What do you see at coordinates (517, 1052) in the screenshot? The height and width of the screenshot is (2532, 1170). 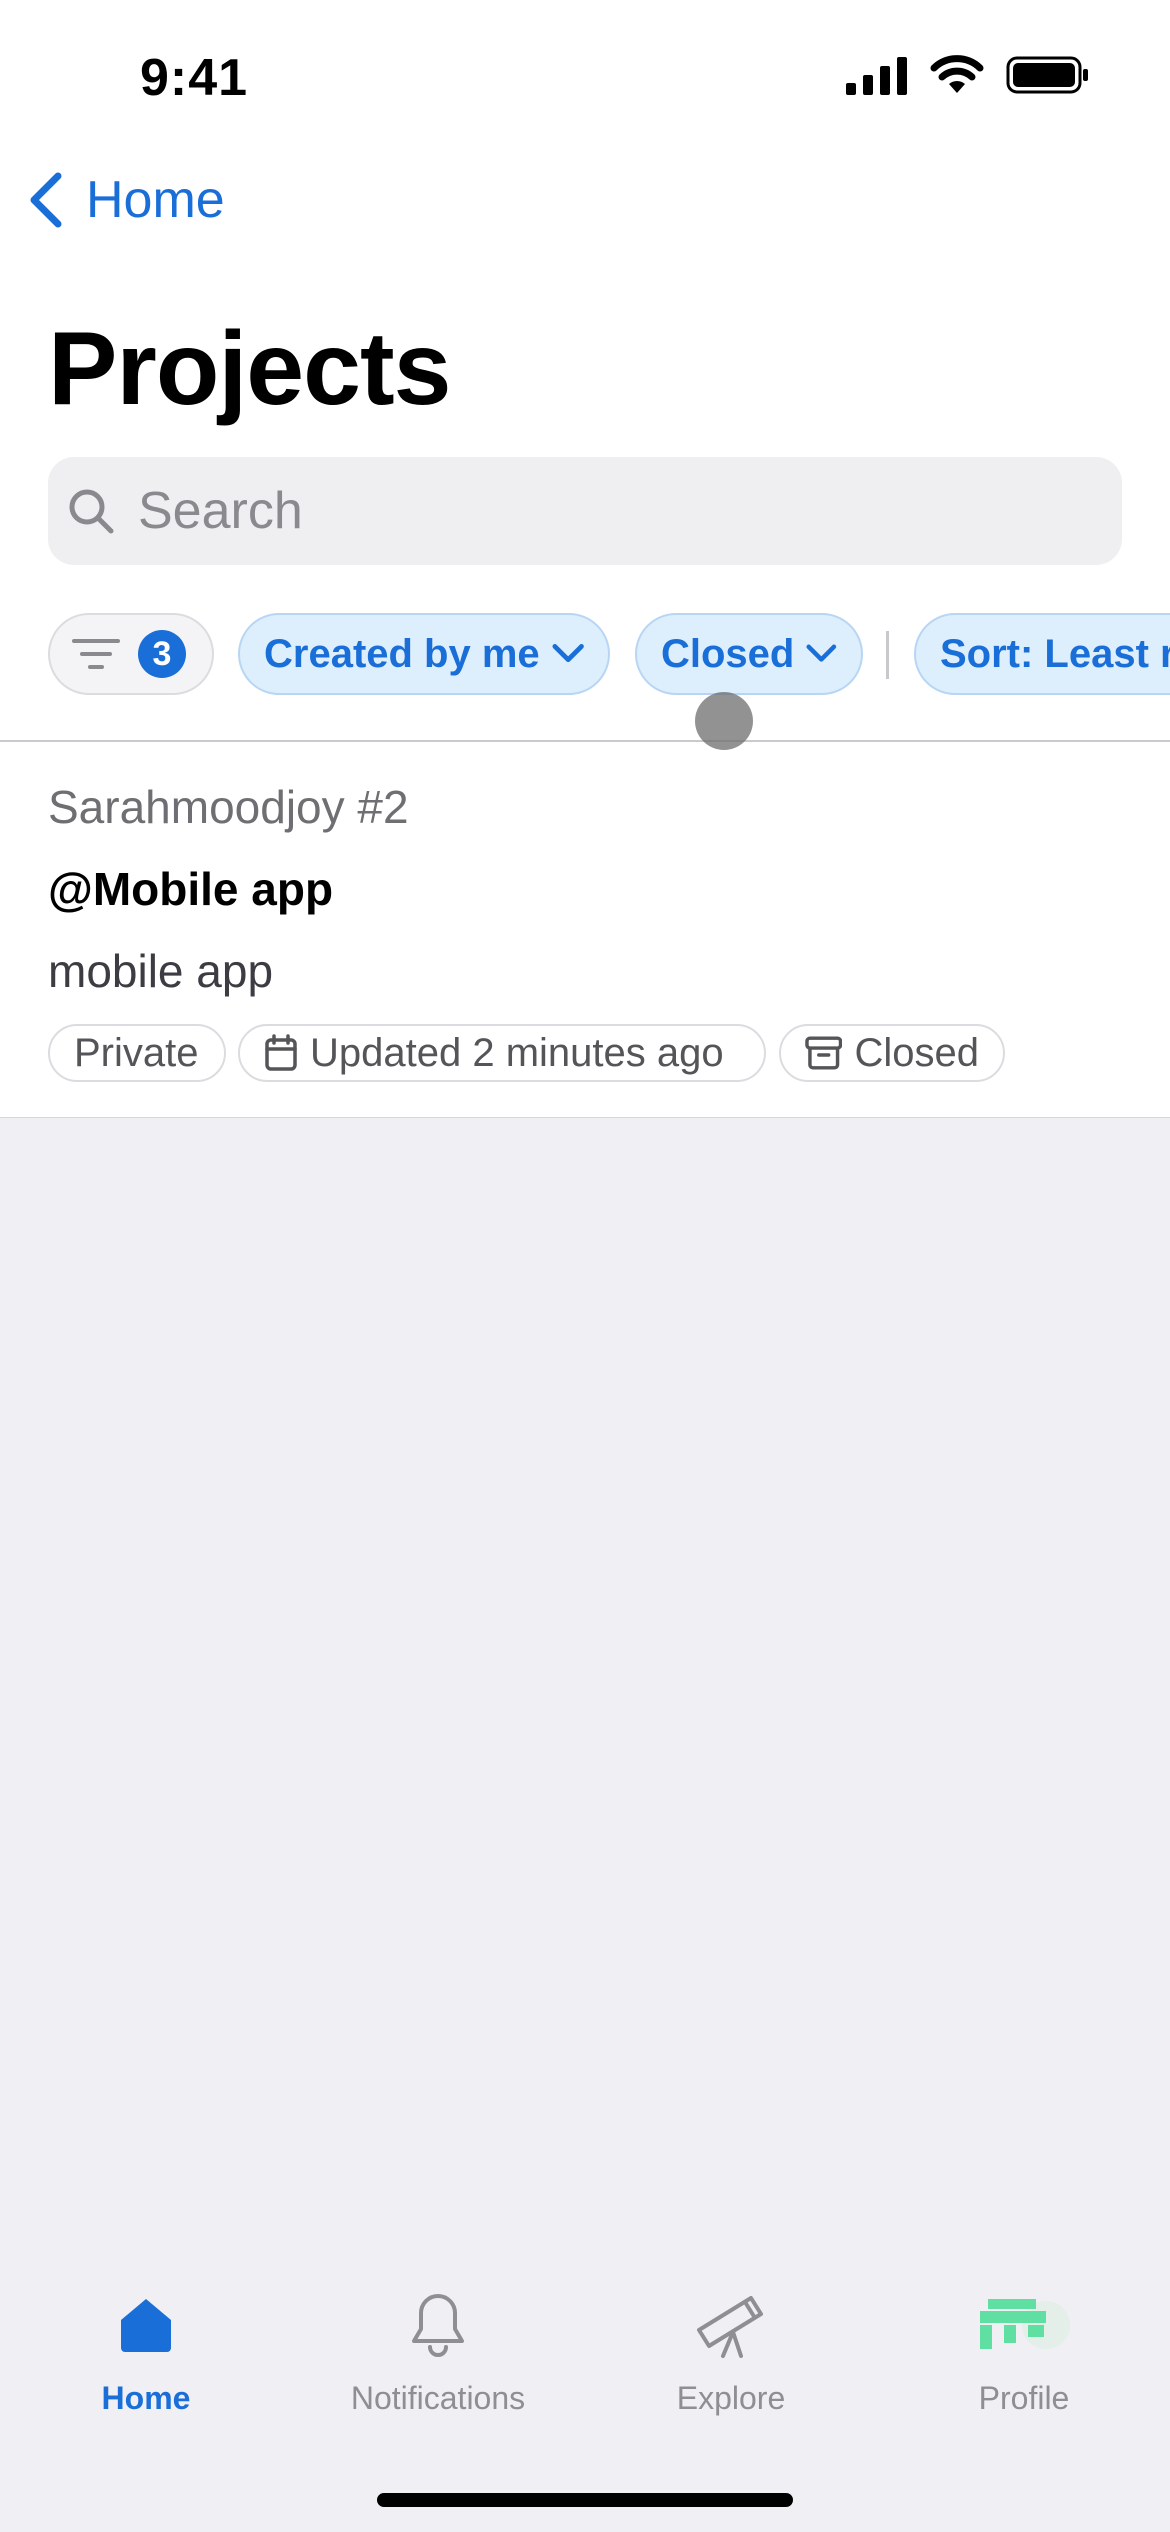 I see `updated-label: Updated 2 minutes ago` at bounding box center [517, 1052].